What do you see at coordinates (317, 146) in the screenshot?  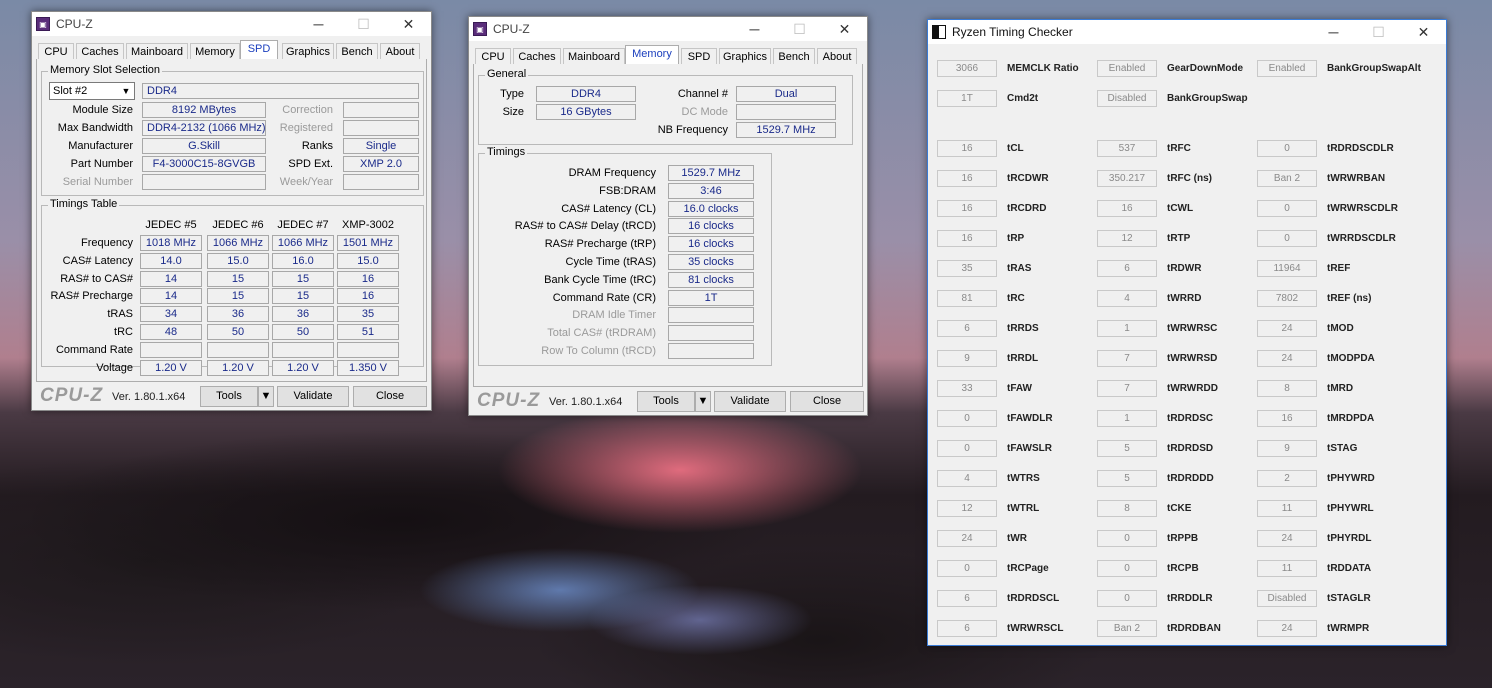 I see `ranks-label: Ranks` at bounding box center [317, 146].